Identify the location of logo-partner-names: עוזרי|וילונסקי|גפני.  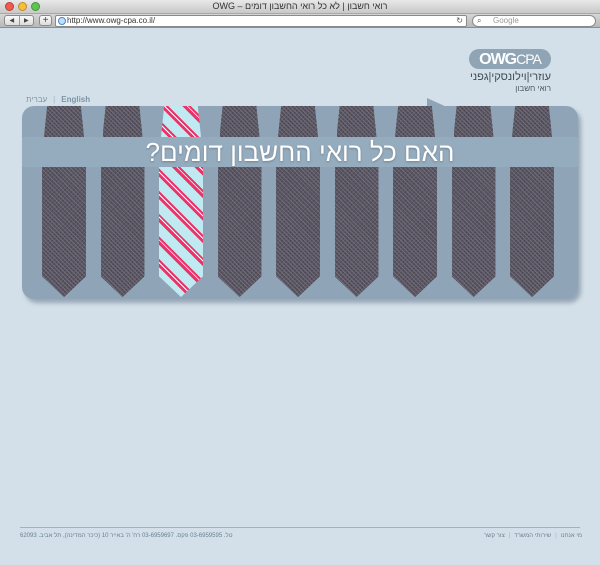
(510, 77).